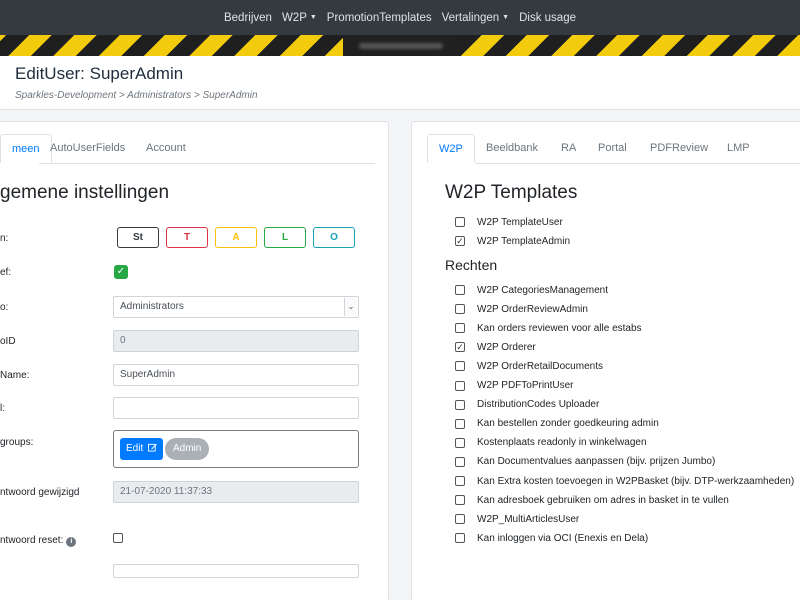 This screenshot has height=600, width=800. Describe the element at coordinates (568, 148) in the screenshot. I see `tab-ra: RA` at that location.